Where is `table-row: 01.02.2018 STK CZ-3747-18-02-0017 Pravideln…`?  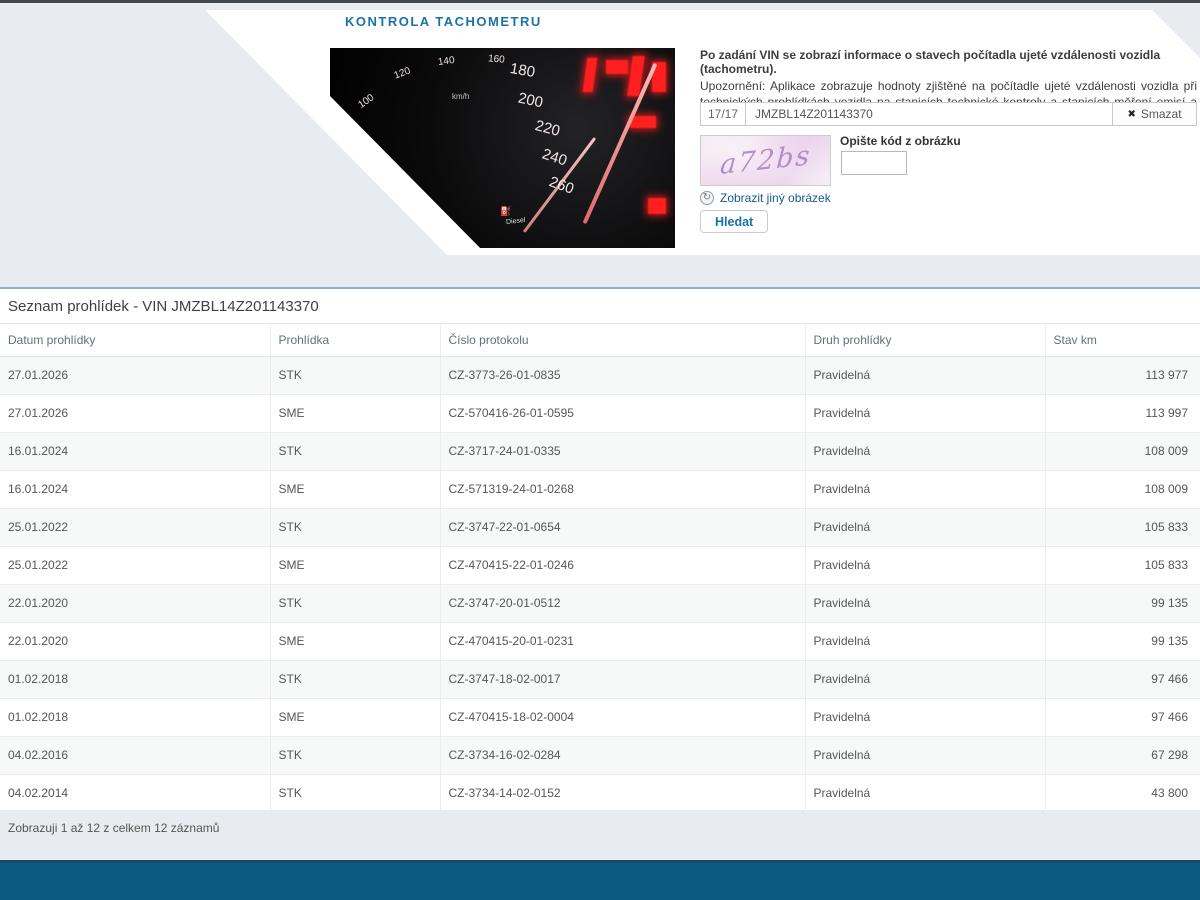
table-row: 01.02.2018 STK CZ-3747-18-02-0017 Pravideln… is located at coordinates (600, 679).